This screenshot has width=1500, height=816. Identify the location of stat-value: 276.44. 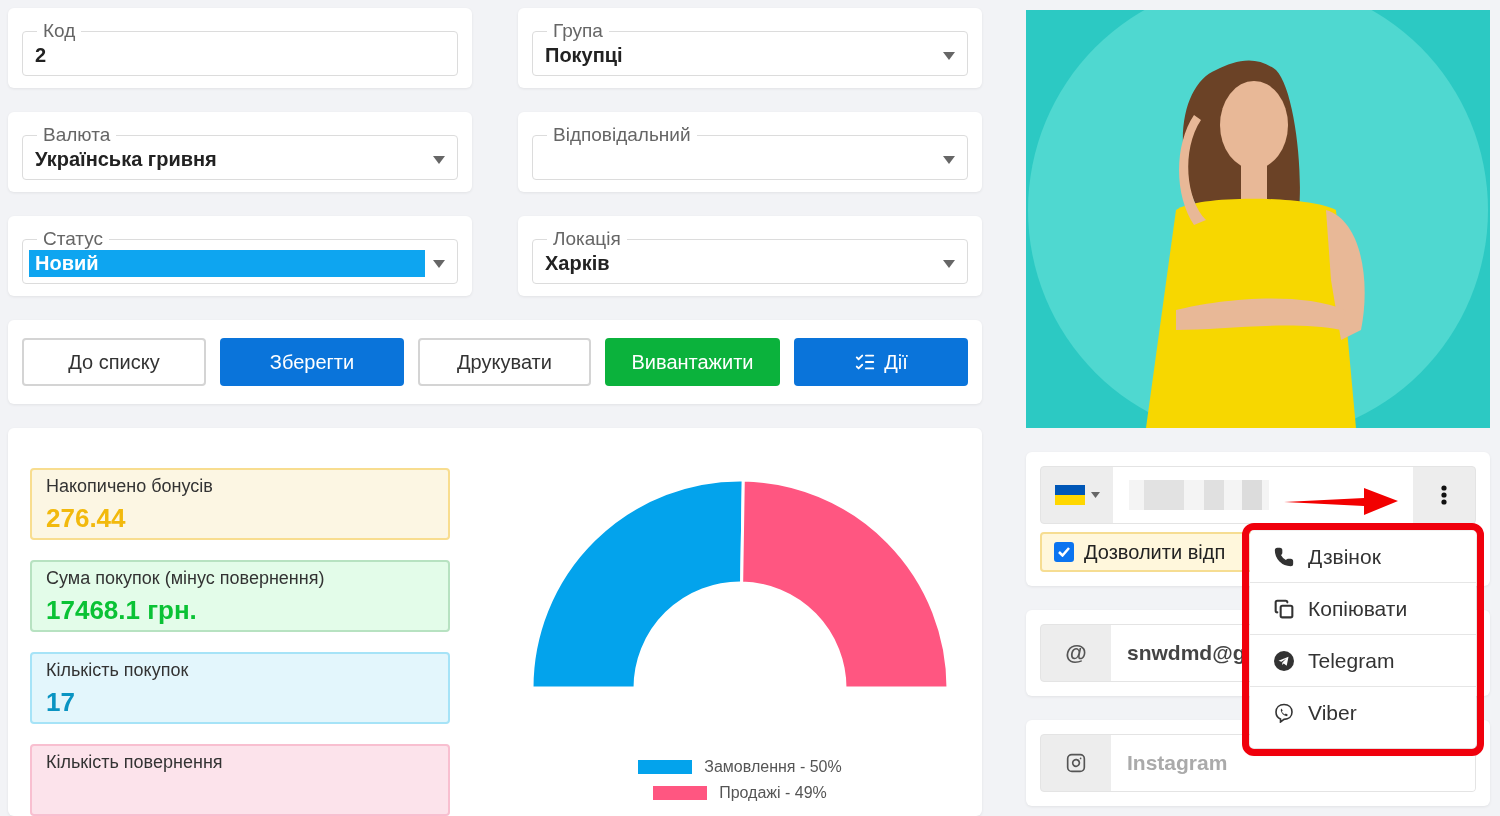
(86, 518).